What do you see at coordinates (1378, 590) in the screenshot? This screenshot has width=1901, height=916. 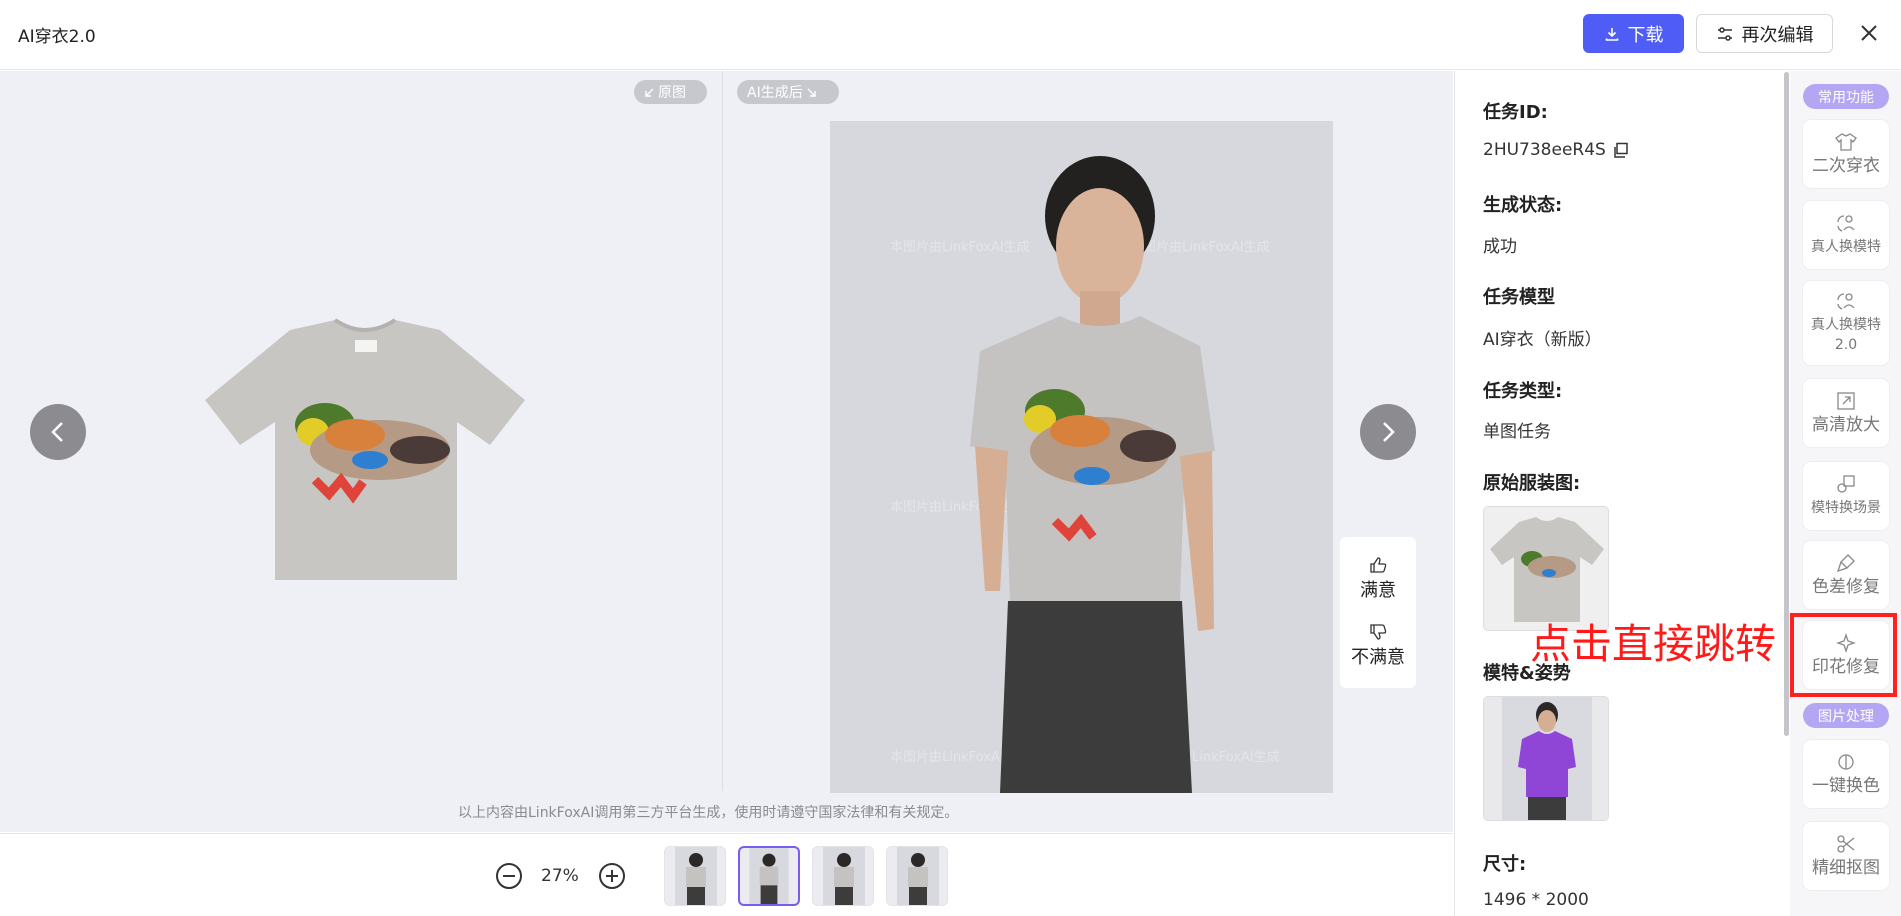 I see `satisfied-label: 满意` at bounding box center [1378, 590].